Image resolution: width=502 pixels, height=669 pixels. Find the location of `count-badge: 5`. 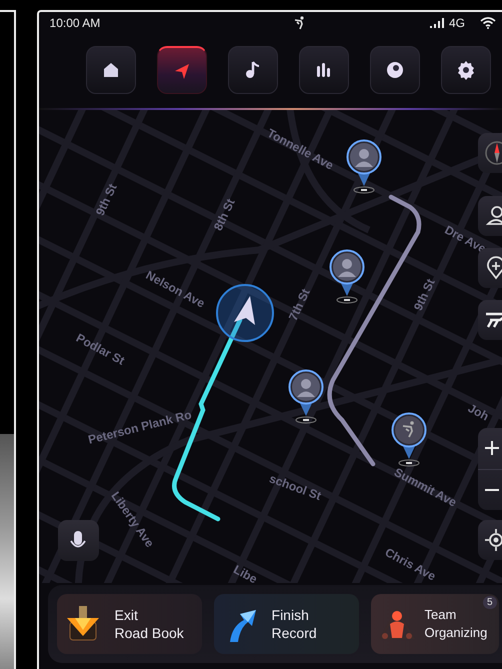

count-badge: 5 is located at coordinates (489, 602).